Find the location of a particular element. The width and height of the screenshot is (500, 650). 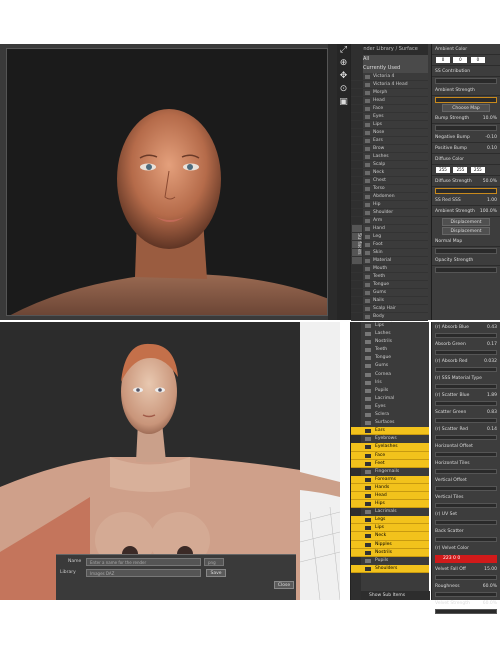

library-item: Gums is located at coordinates (389, 293).